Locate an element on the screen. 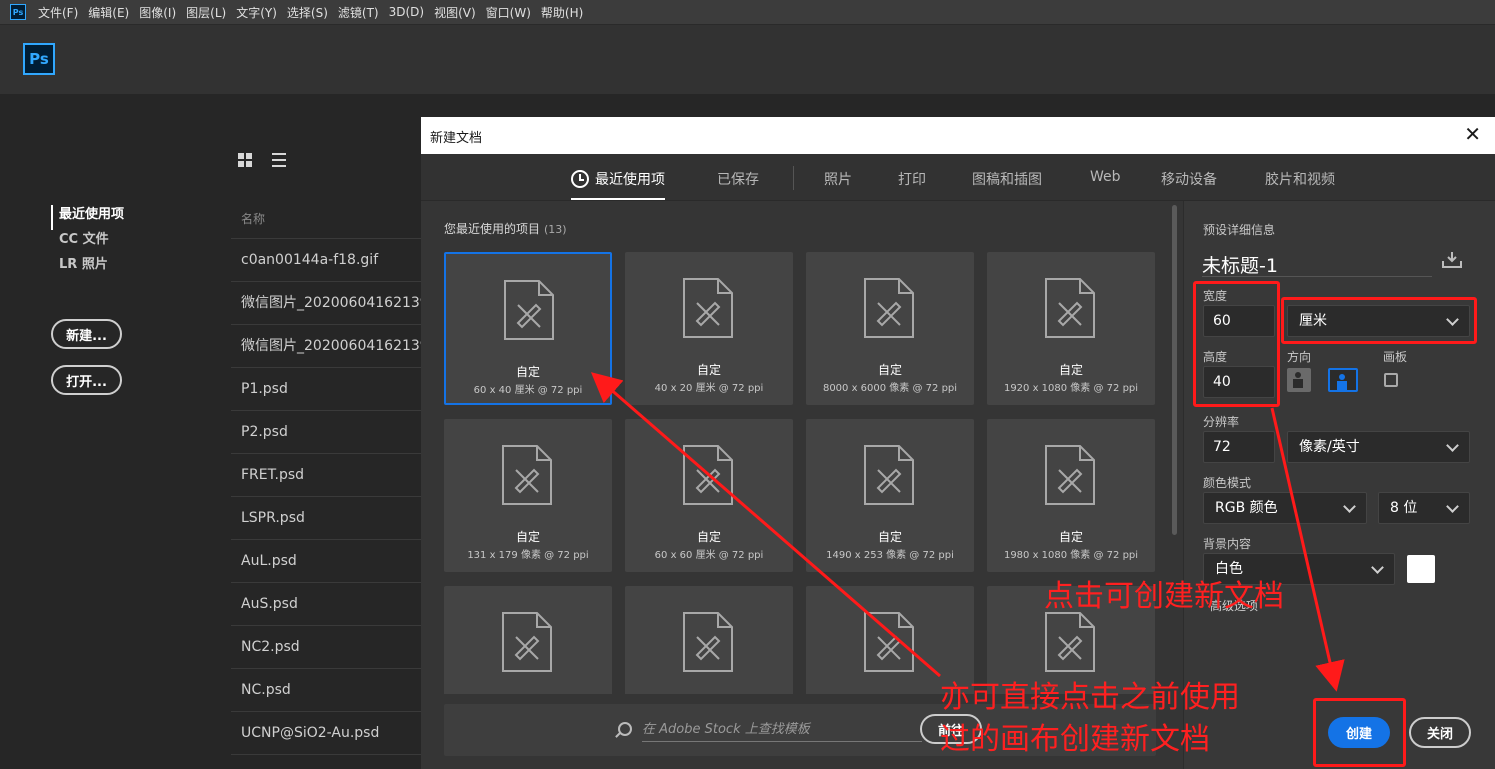  portrait-orientation-icon is located at coordinates (1299, 380).